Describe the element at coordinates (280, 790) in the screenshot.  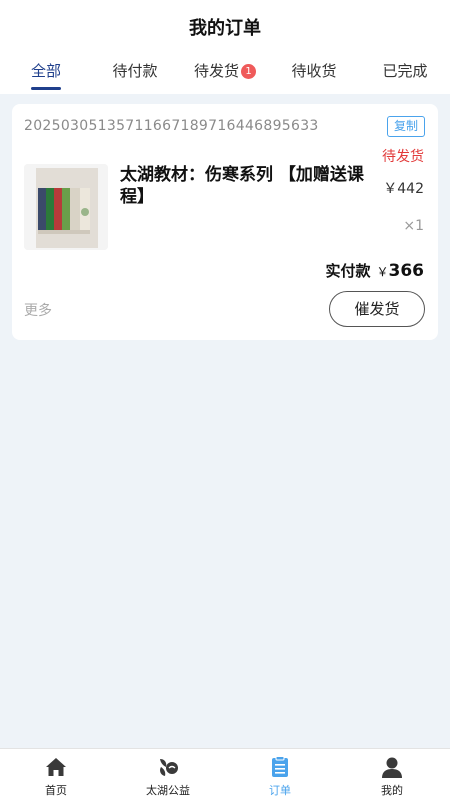
I see `tabbar-label-orders: 订单` at that location.